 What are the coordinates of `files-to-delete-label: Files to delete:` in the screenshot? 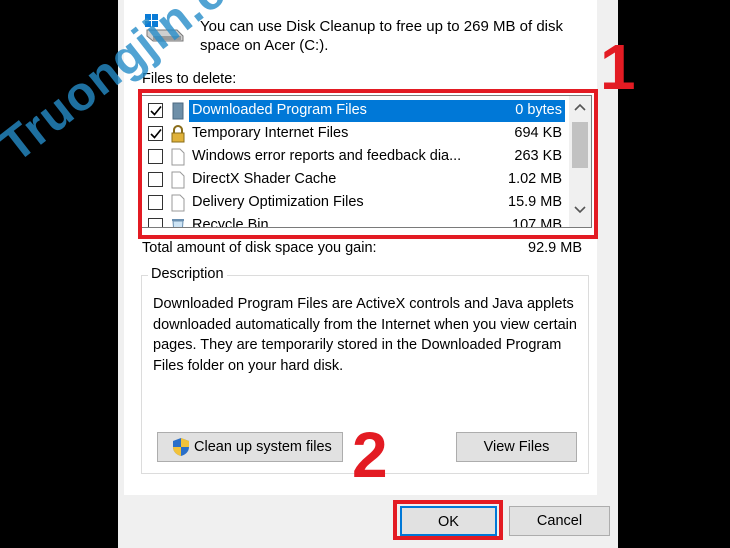 It's located at (189, 79).